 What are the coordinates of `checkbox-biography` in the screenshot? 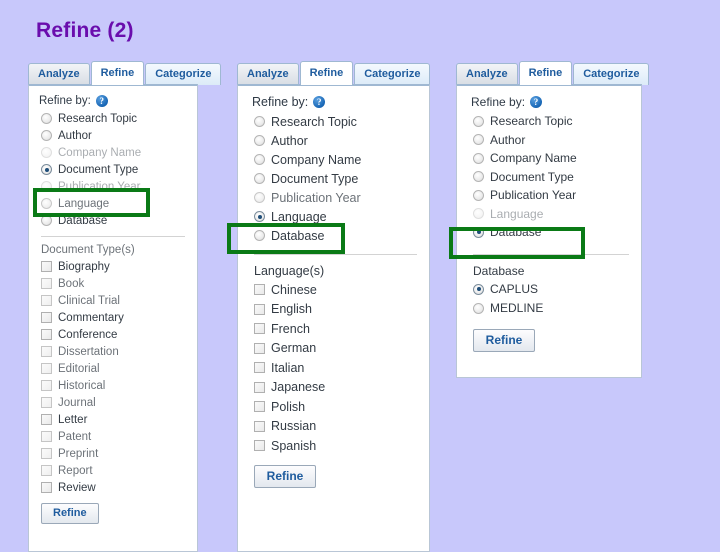 It's located at (46, 266).